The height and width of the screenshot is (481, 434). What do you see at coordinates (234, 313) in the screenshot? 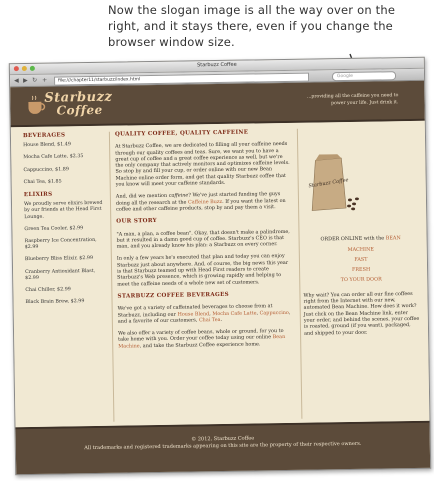
I see `mocha-cafe-latte-link: Mocha Cafe Latte` at bounding box center [234, 313].